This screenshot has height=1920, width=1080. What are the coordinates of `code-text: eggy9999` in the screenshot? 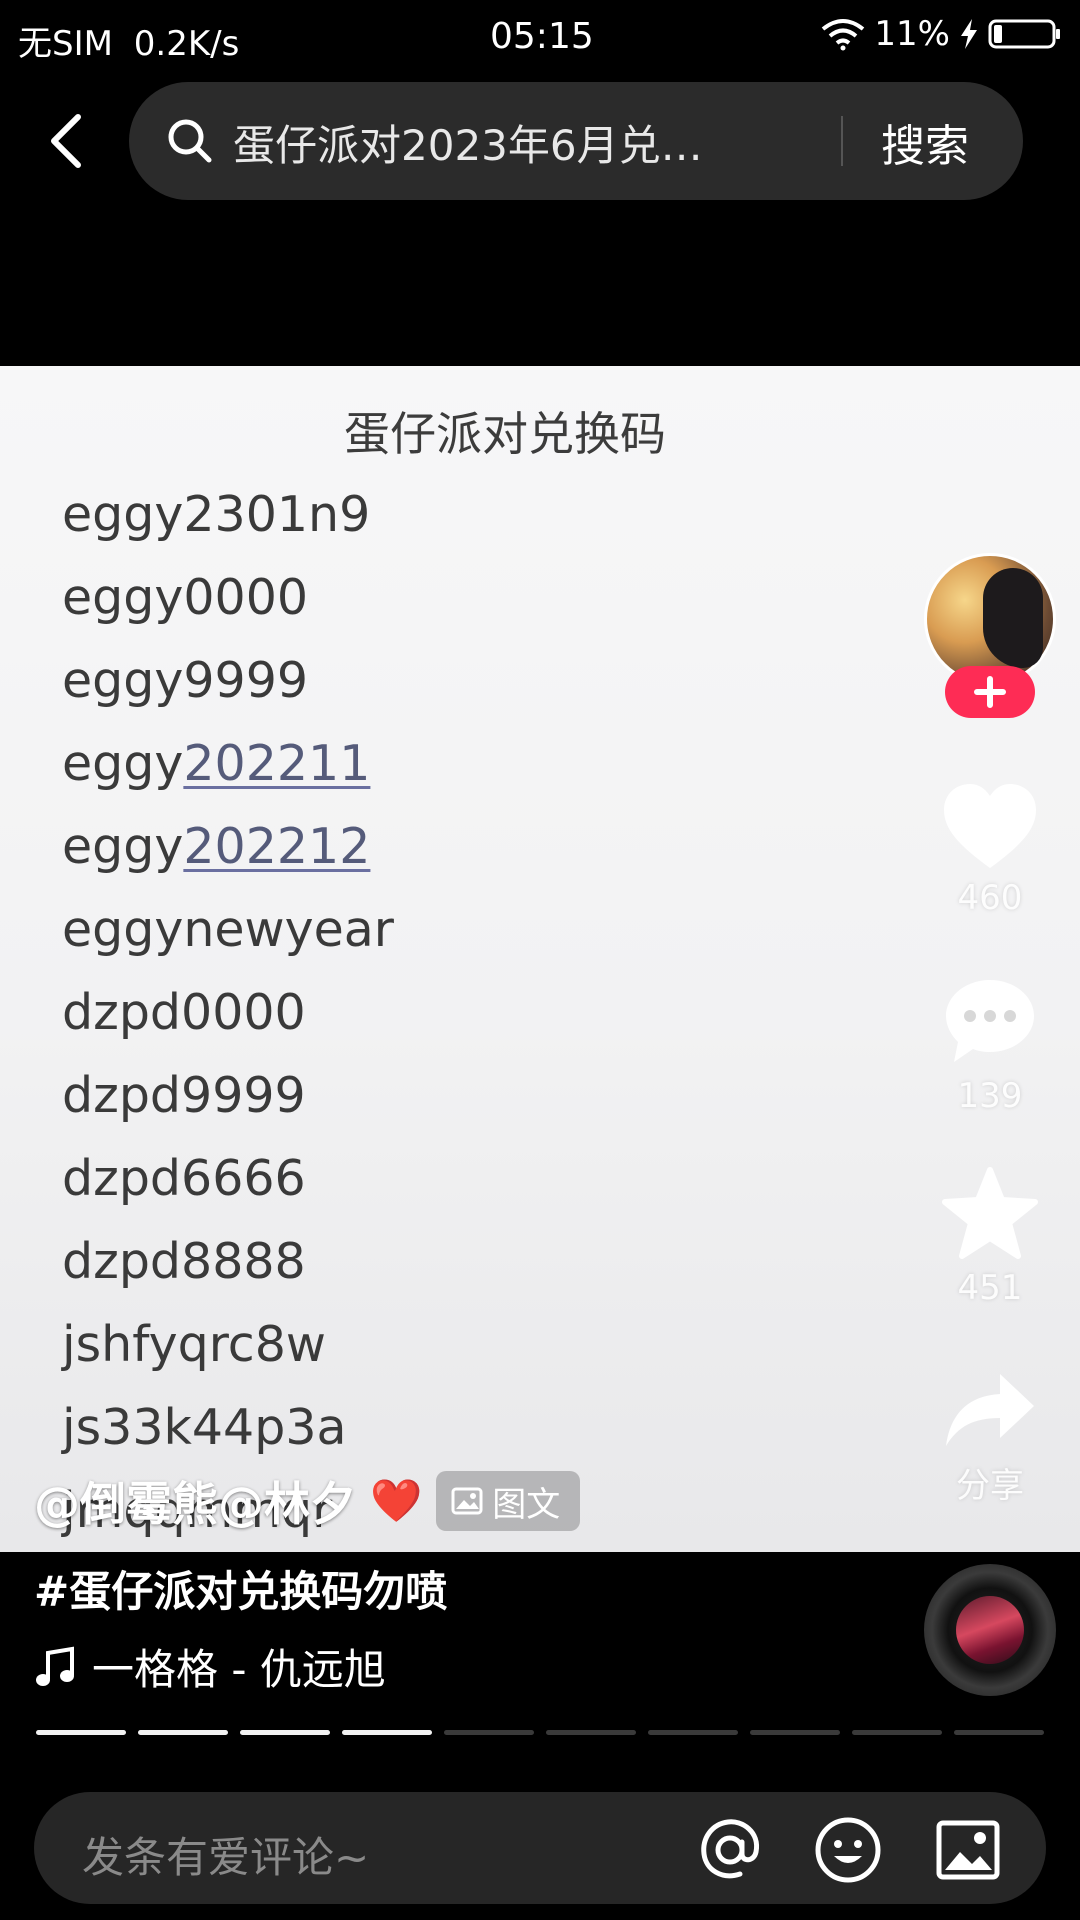 It's located at (185, 680).